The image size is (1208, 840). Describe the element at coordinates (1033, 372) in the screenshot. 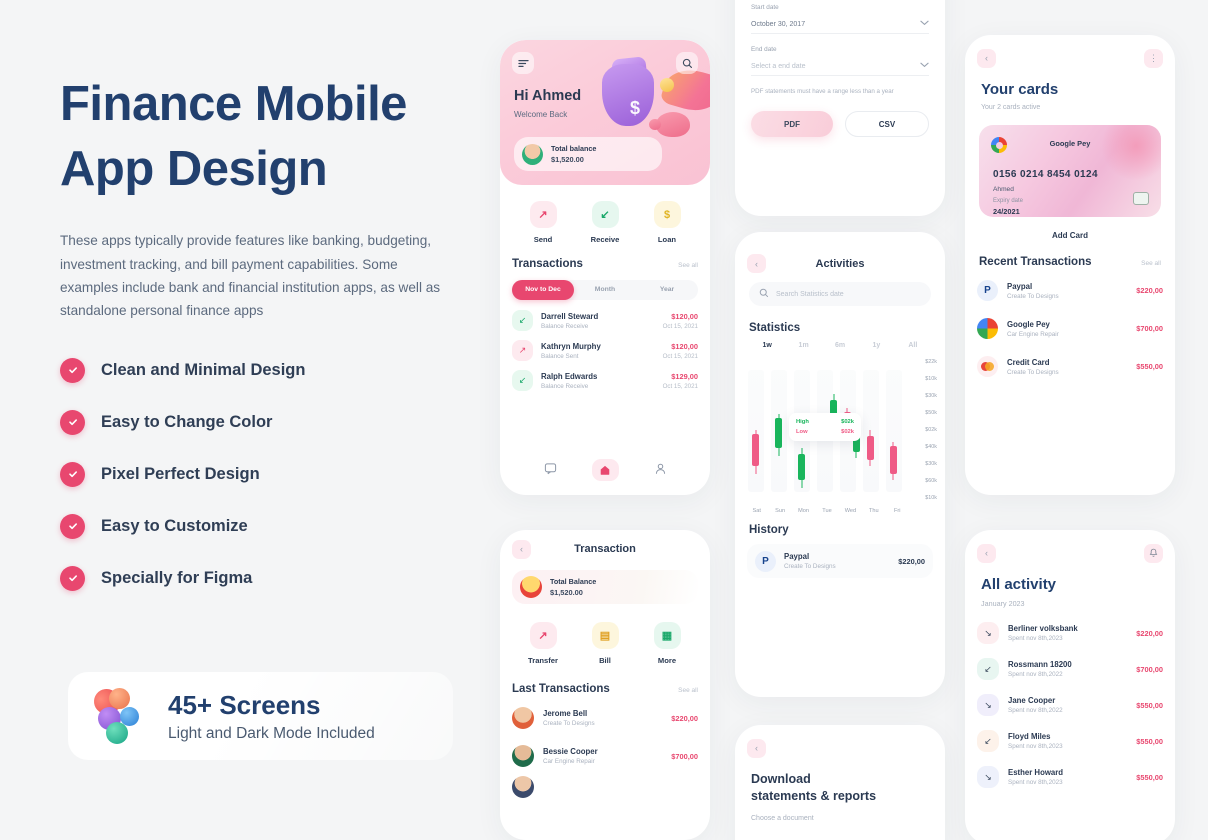

I see `row-subtitle: Create To Designs` at that location.